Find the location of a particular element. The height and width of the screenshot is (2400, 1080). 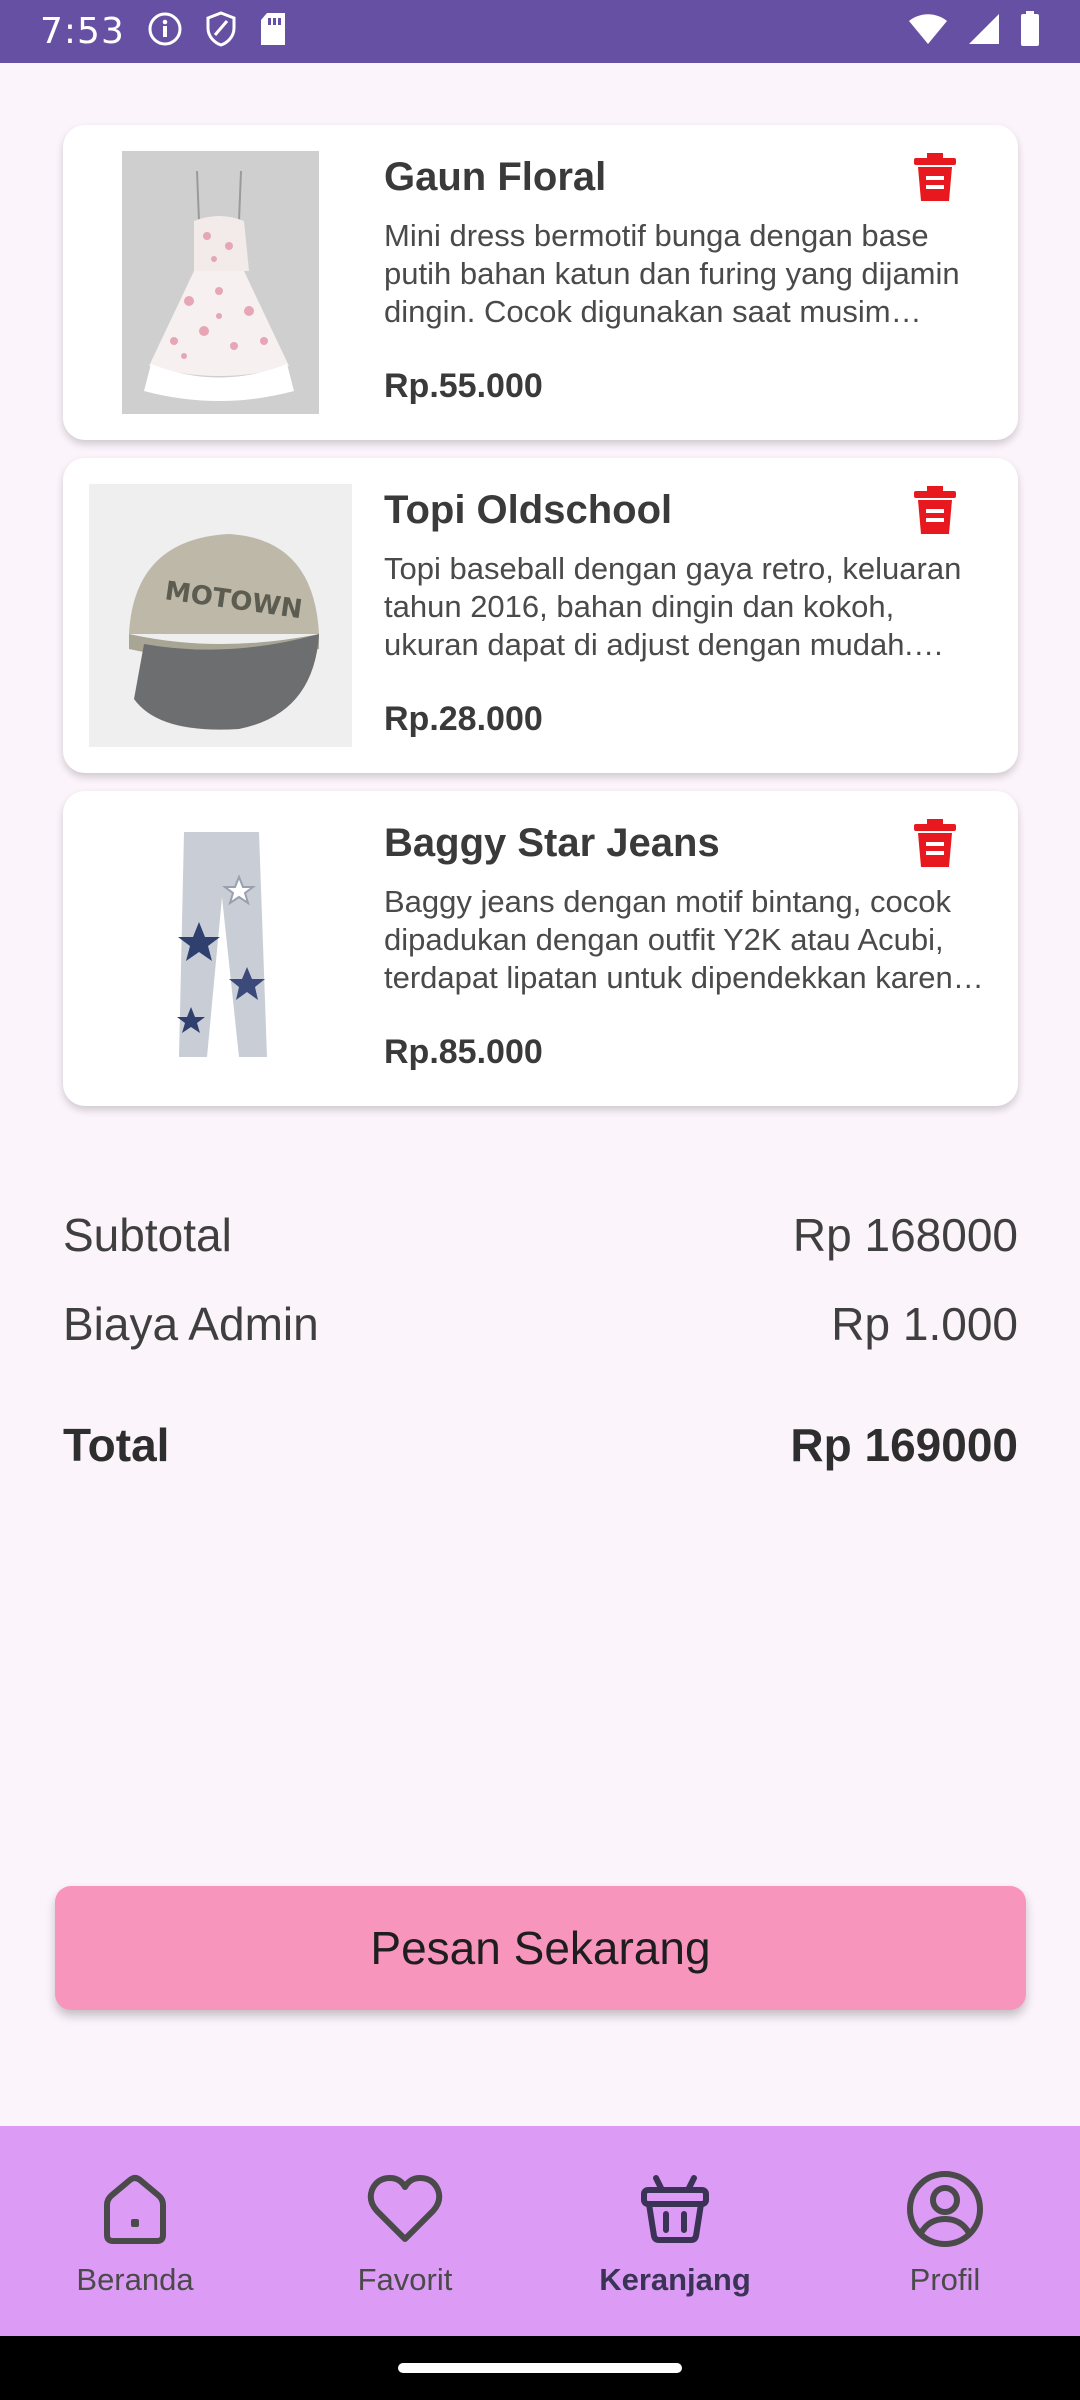

nav-item-favorit: Favorit is located at coordinates (405, 2231).